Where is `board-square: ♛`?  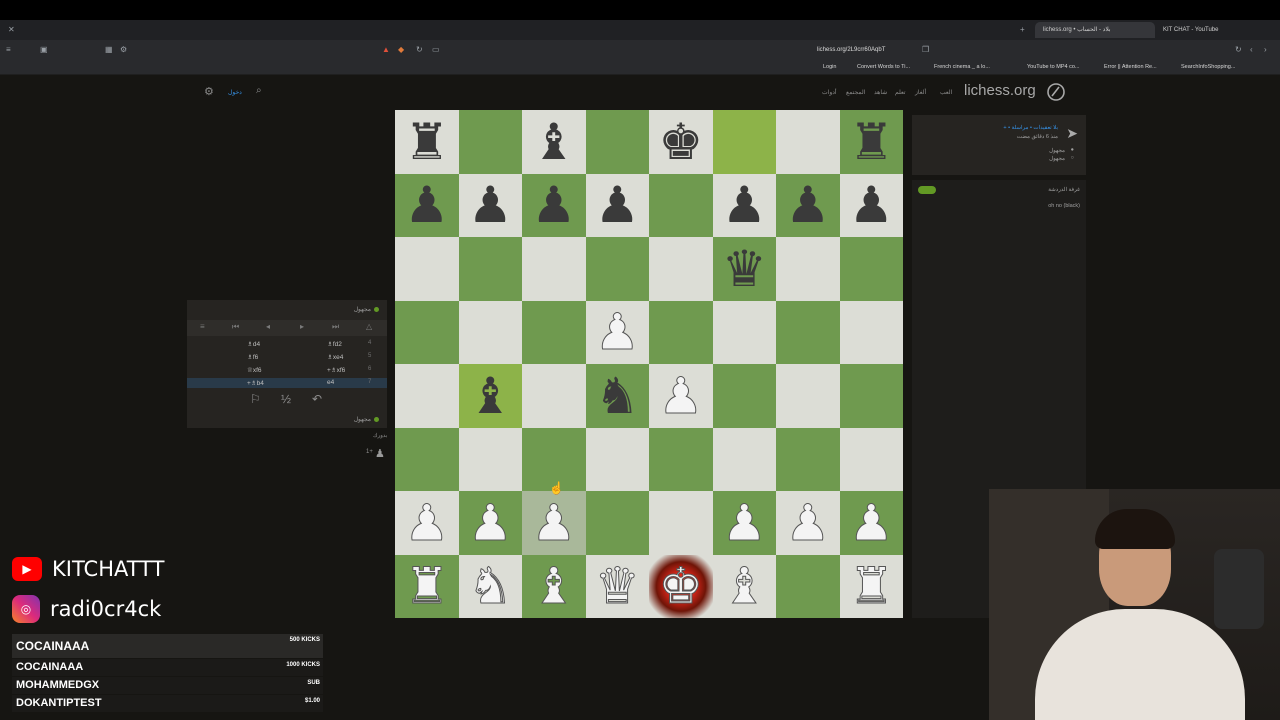 board-square: ♛ is located at coordinates (744, 269).